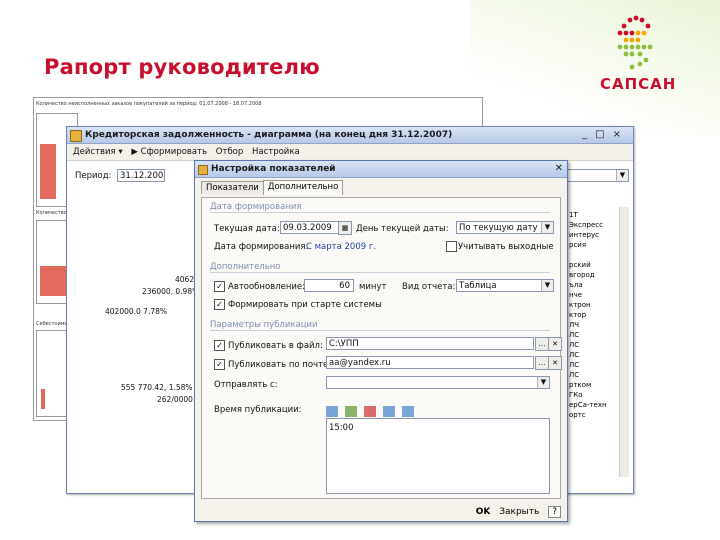 Image resolution: width=720 pixels, height=540 pixels. What do you see at coordinates (429, 287) in the screenshot?
I see `report-type-label: Вид отчета:` at bounding box center [429, 287].